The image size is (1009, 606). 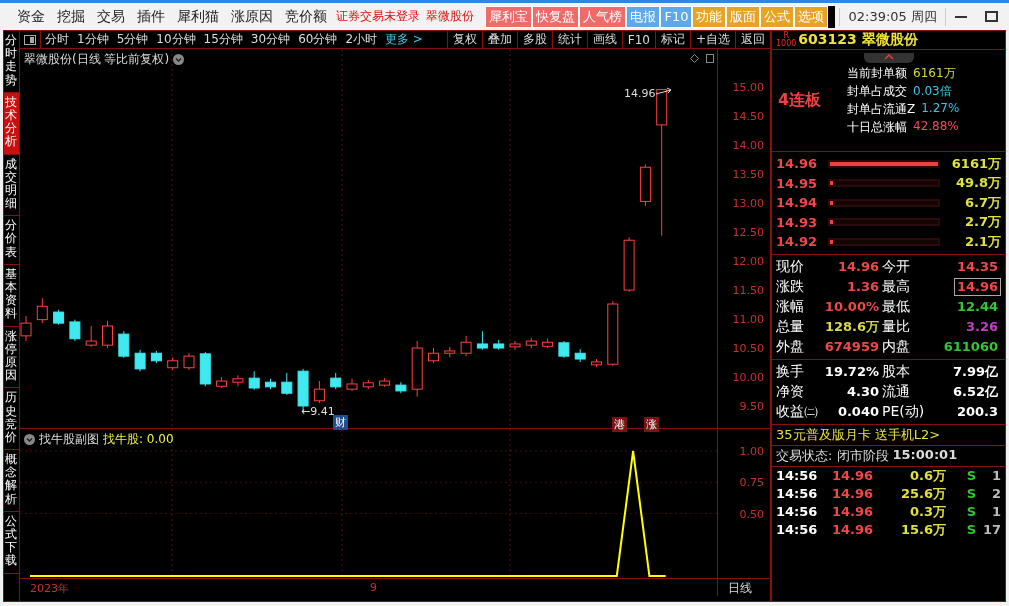 What do you see at coordinates (862, 286) in the screenshot?
I see `quote-value: 1.36` at bounding box center [862, 286].